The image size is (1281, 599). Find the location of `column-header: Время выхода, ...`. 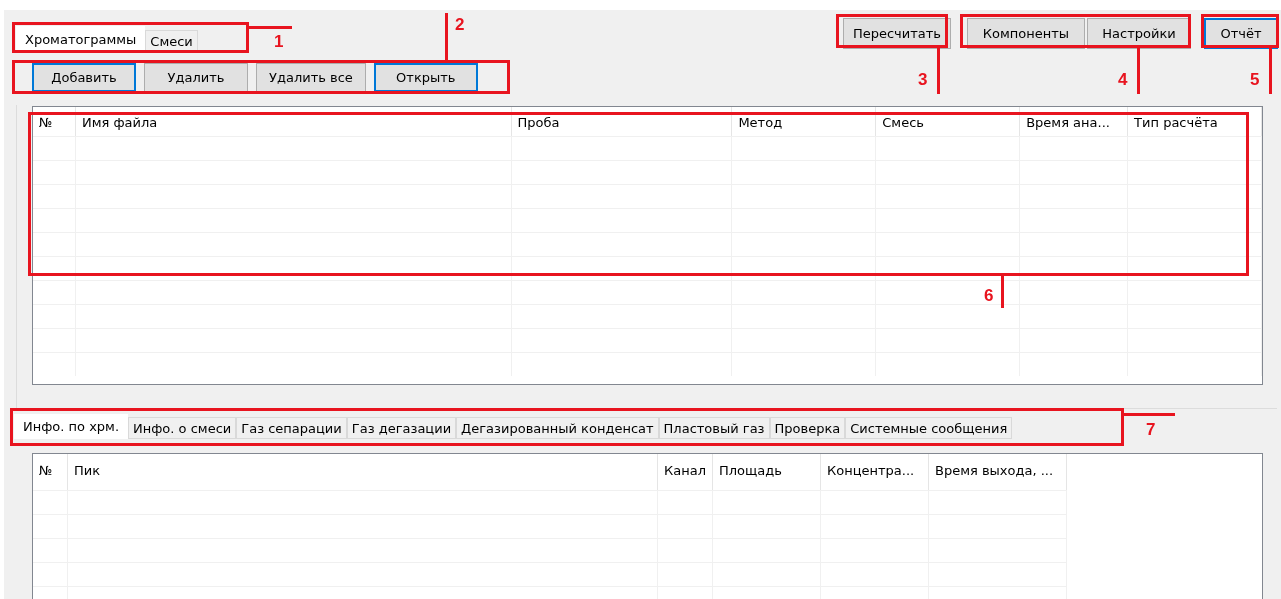

column-header: Время выхода, ... is located at coordinates (994, 470).